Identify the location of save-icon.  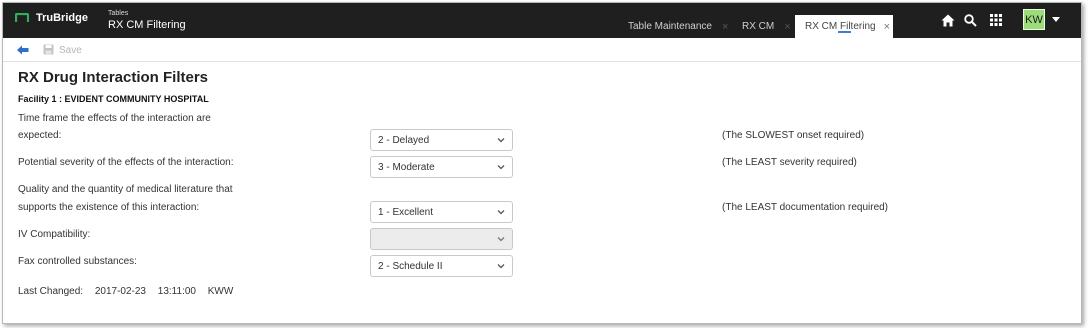
(48, 49).